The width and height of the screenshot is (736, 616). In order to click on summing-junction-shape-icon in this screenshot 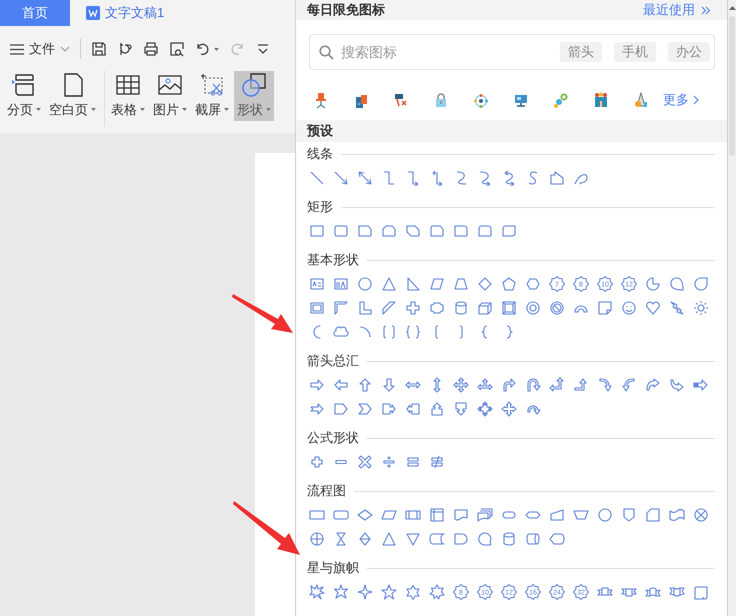, I will do `click(701, 515)`.